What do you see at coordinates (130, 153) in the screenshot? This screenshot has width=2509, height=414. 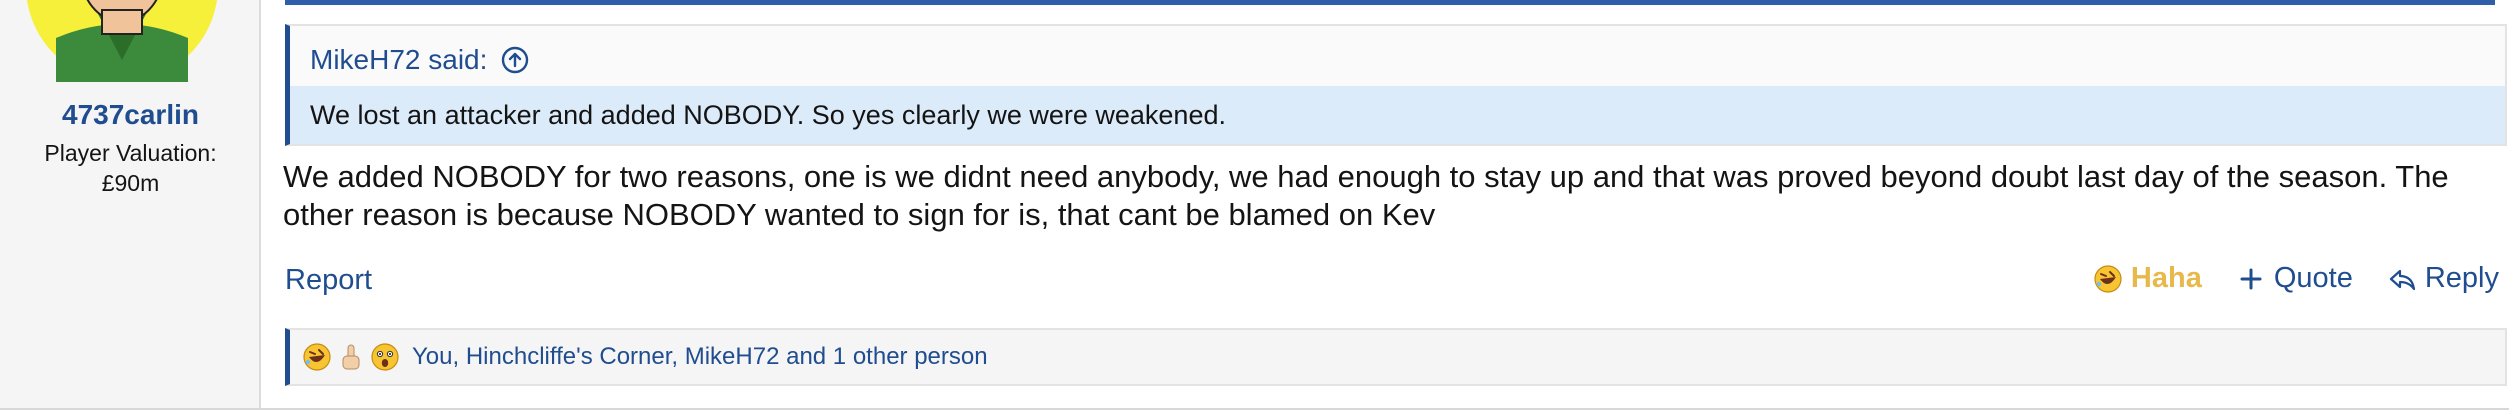 I see `valuation-label: Player Valuation:` at bounding box center [130, 153].